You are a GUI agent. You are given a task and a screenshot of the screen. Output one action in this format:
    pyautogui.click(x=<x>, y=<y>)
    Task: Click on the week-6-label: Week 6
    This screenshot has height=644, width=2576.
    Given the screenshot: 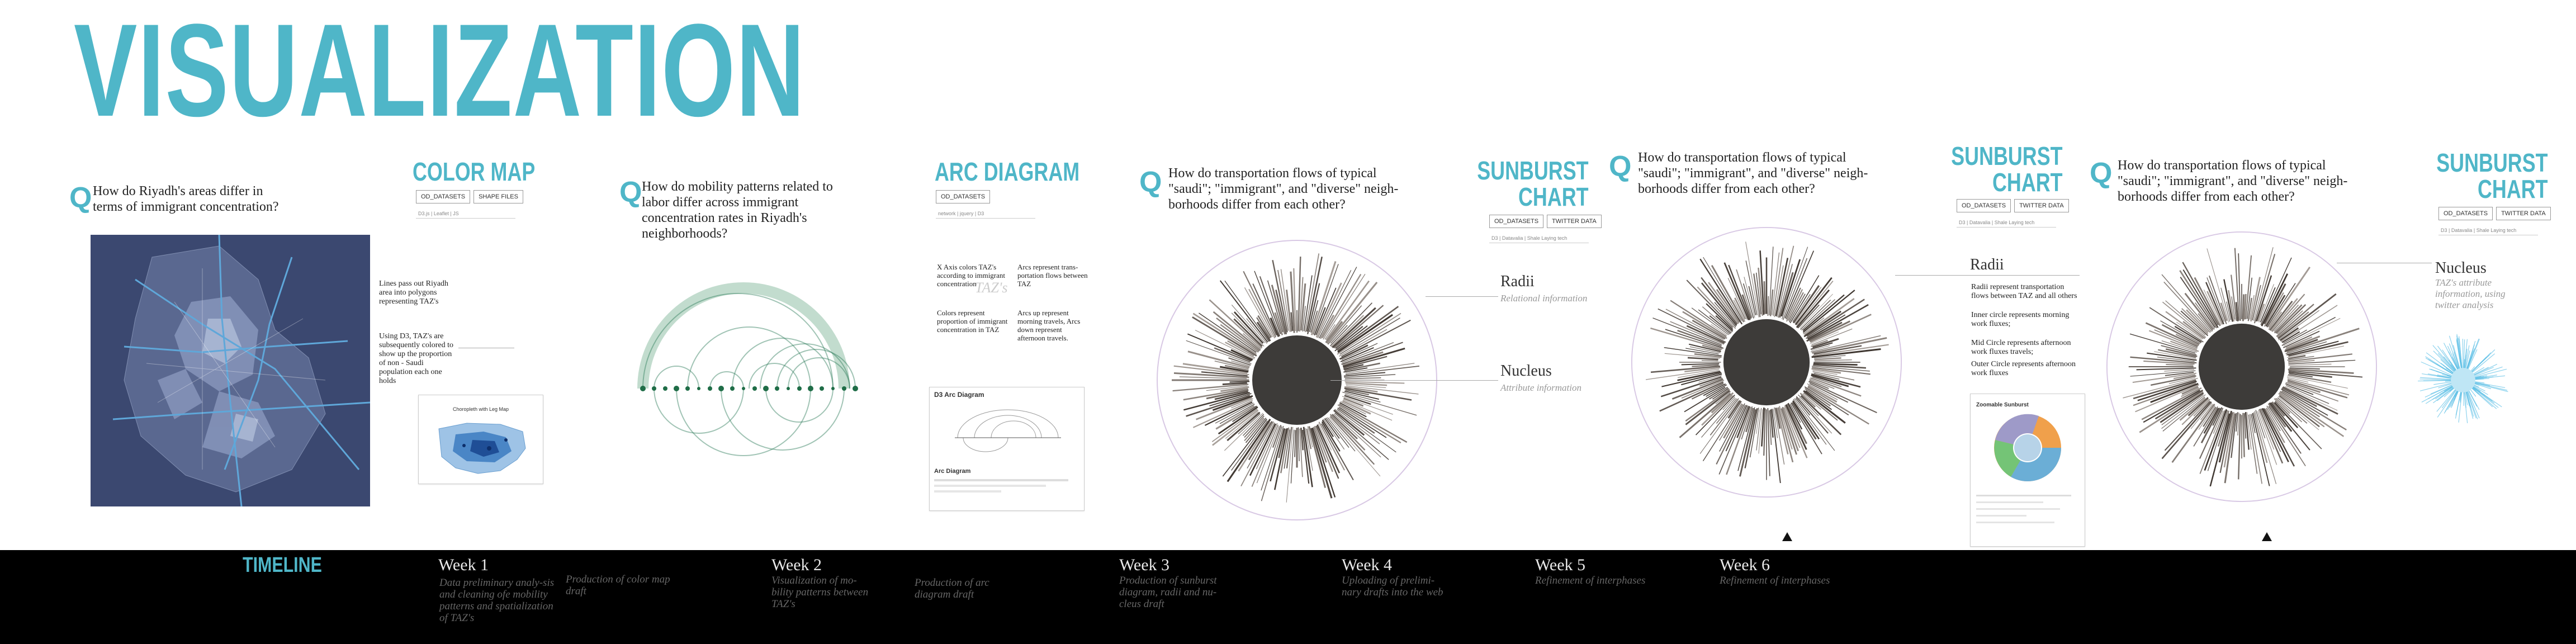 What is the action you would take?
    pyautogui.click(x=1745, y=565)
    